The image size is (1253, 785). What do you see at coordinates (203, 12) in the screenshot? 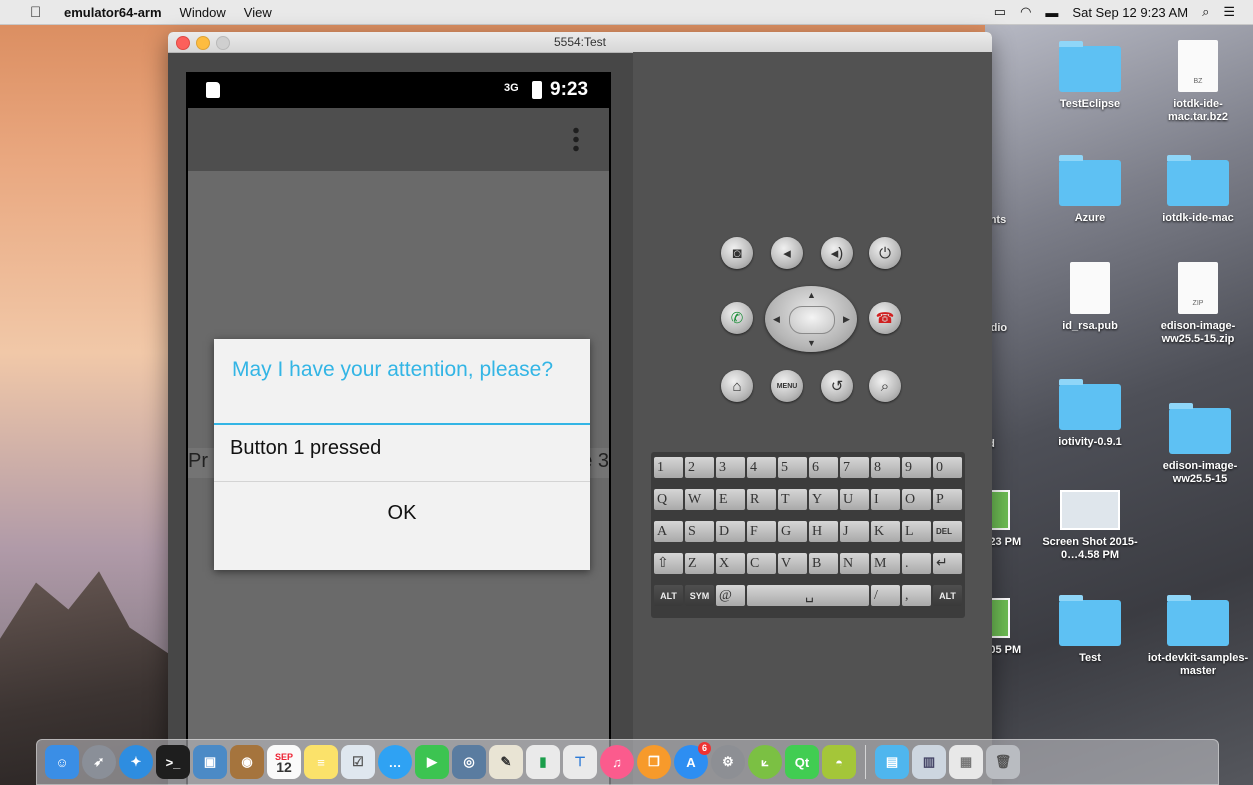
I see `menu-window: Window` at bounding box center [203, 12].